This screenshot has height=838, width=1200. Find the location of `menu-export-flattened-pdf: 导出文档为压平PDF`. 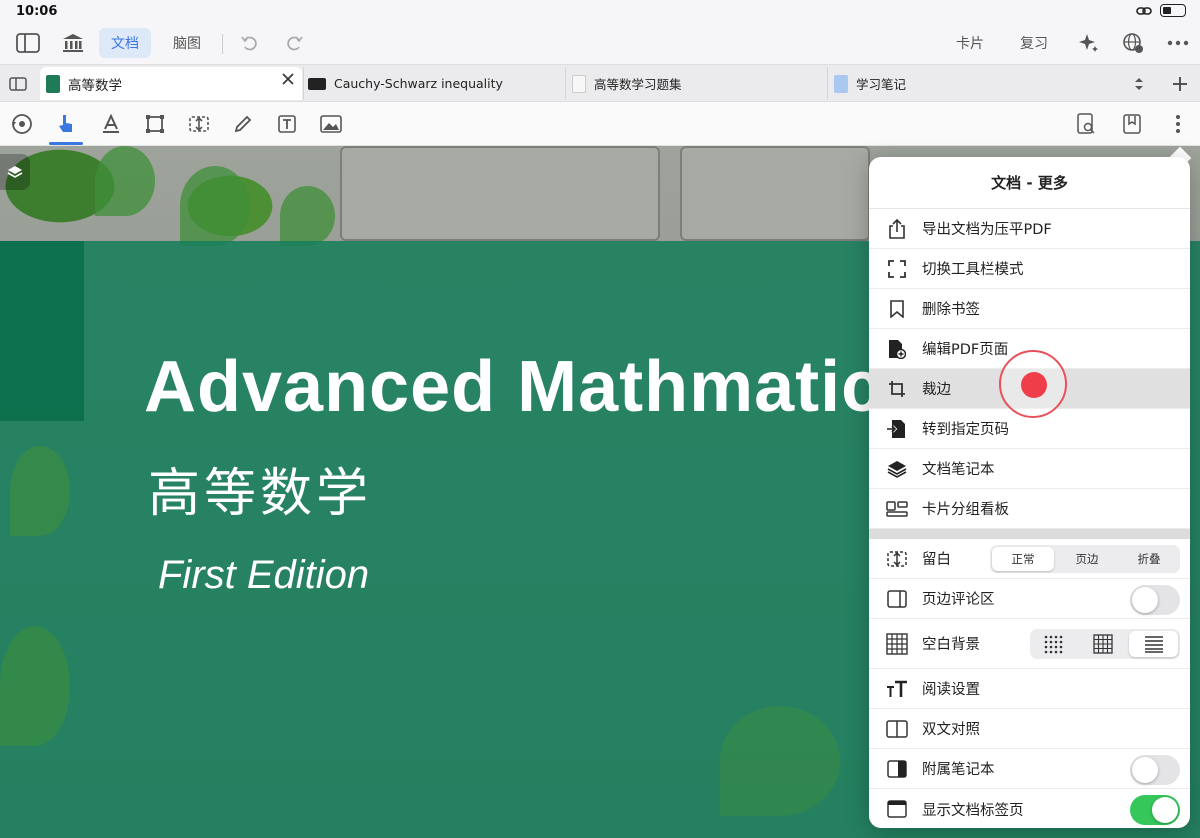

menu-export-flattened-pdf: 导出文档为压平PDF is located at coordinates (1029, 229).